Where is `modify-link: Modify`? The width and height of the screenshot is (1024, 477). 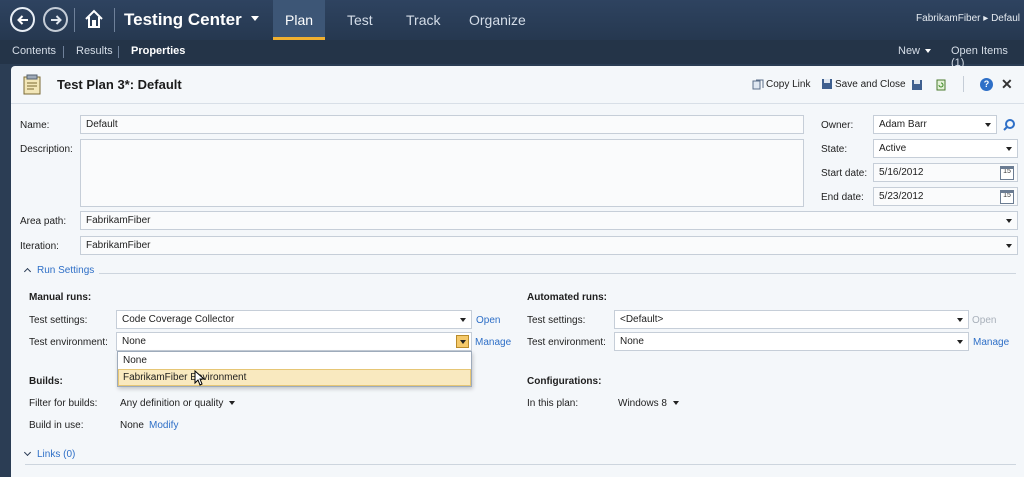 modify-link: Modify is located at coordinates (163, 425).